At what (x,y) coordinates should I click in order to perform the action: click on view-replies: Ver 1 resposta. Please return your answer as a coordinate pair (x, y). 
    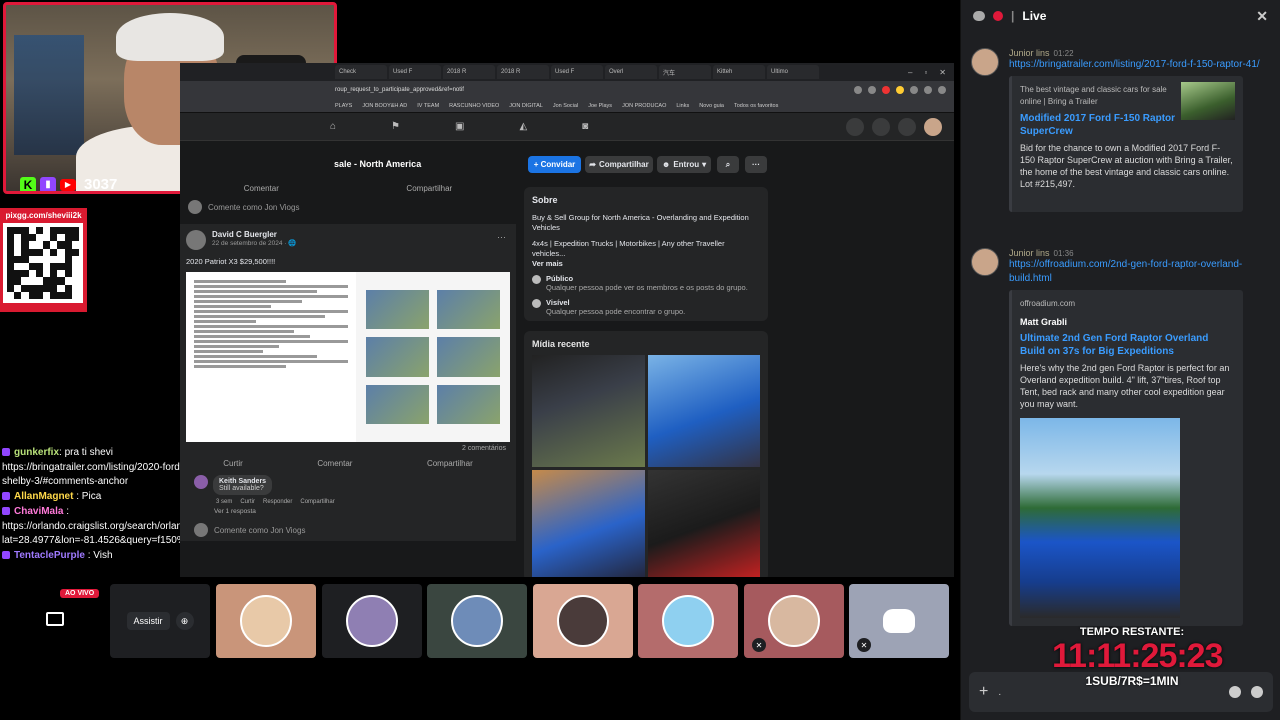
    Looking at the image, I should click on (348, 512).